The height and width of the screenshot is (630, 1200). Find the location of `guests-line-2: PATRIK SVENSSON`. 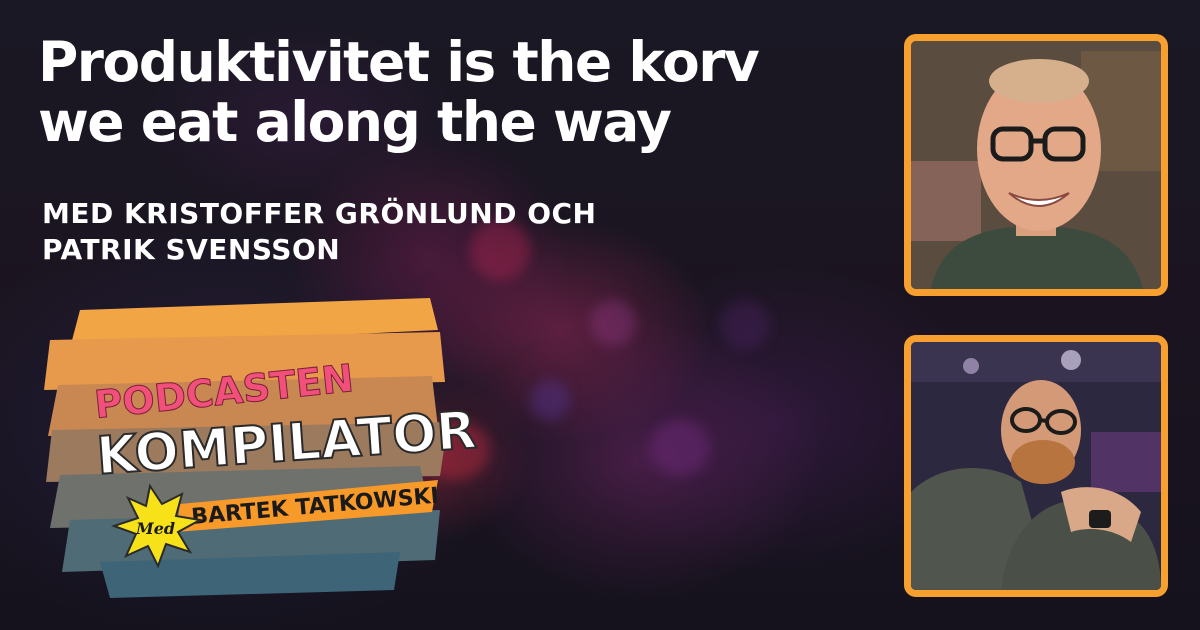

guests-line-2: PATRIK SVENSSON is located at coordinates (191, 249).